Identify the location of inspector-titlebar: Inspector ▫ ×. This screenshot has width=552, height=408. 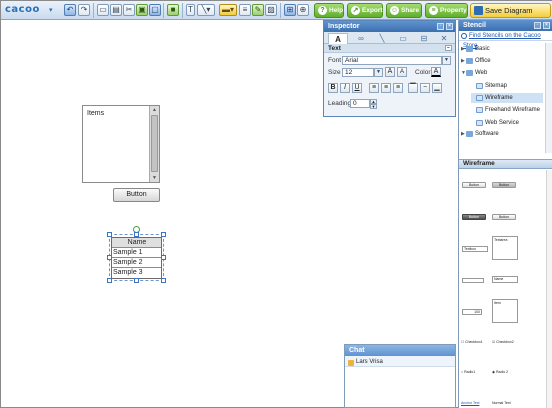
(389, 26).